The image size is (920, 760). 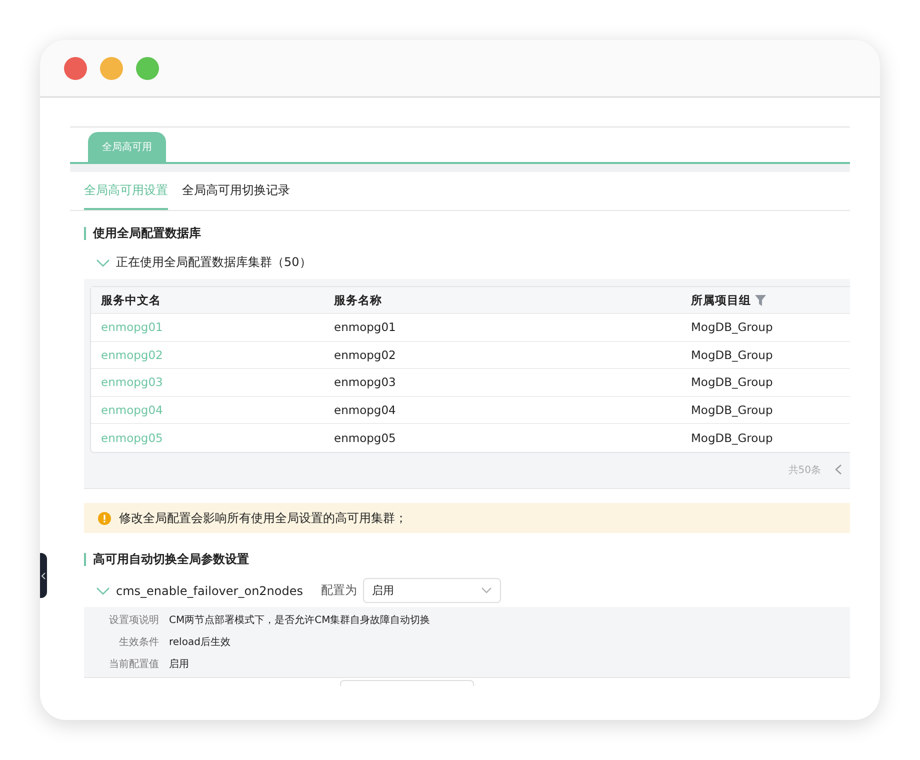 I want to click on caret-icon, so click(x=486, y=590).